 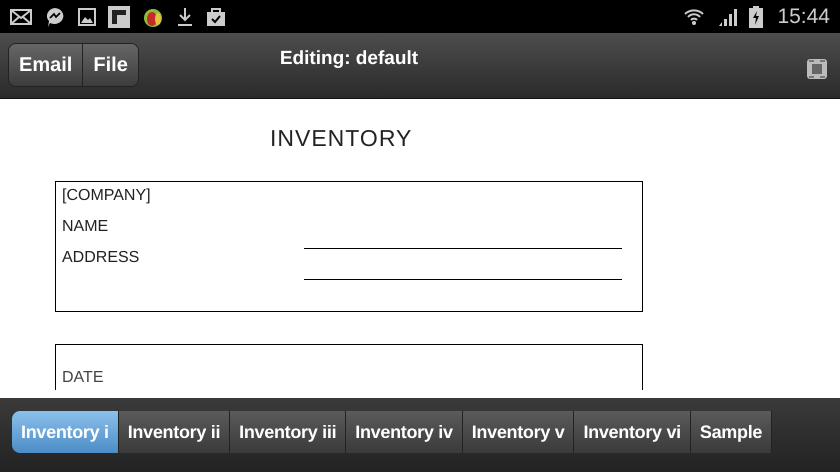 What do you see at coordinates (83, 378) in the screenshot?
I see `field-label: DATE` at bounding box center [83, 378].